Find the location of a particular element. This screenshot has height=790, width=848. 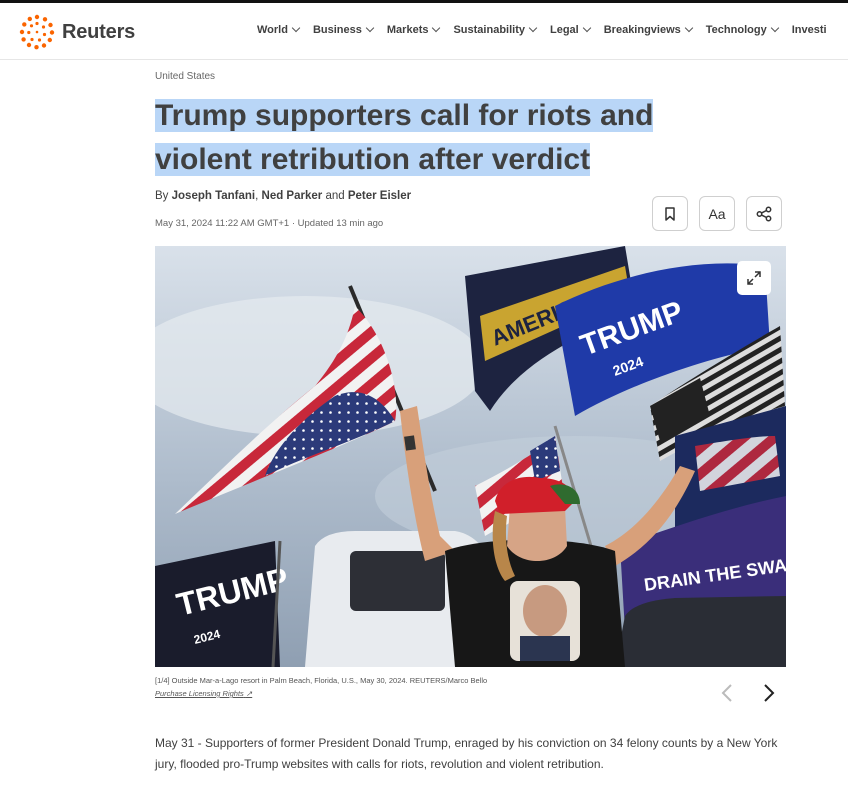

expand-image-button is located at coordinates (754, 278).